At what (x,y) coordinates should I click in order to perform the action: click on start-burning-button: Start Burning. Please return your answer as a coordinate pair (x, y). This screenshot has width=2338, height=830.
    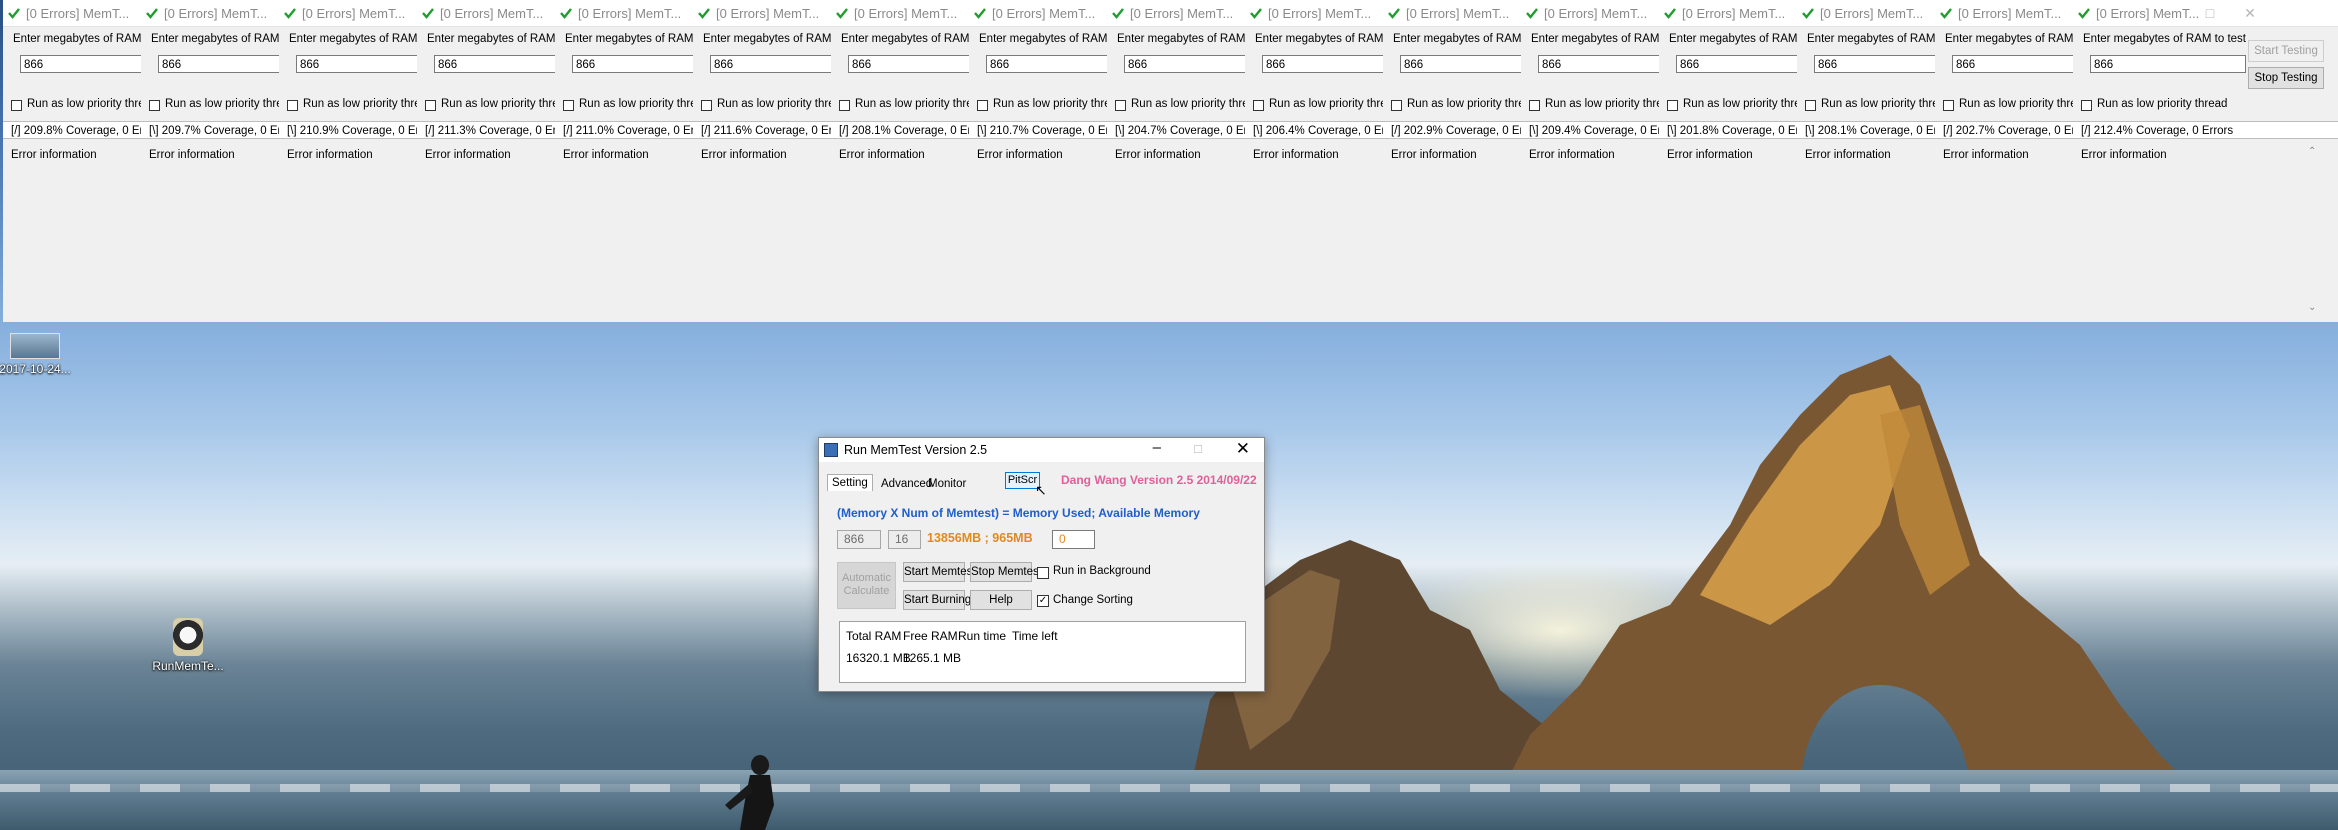
    Looking at the image, I should click on (937, 600).